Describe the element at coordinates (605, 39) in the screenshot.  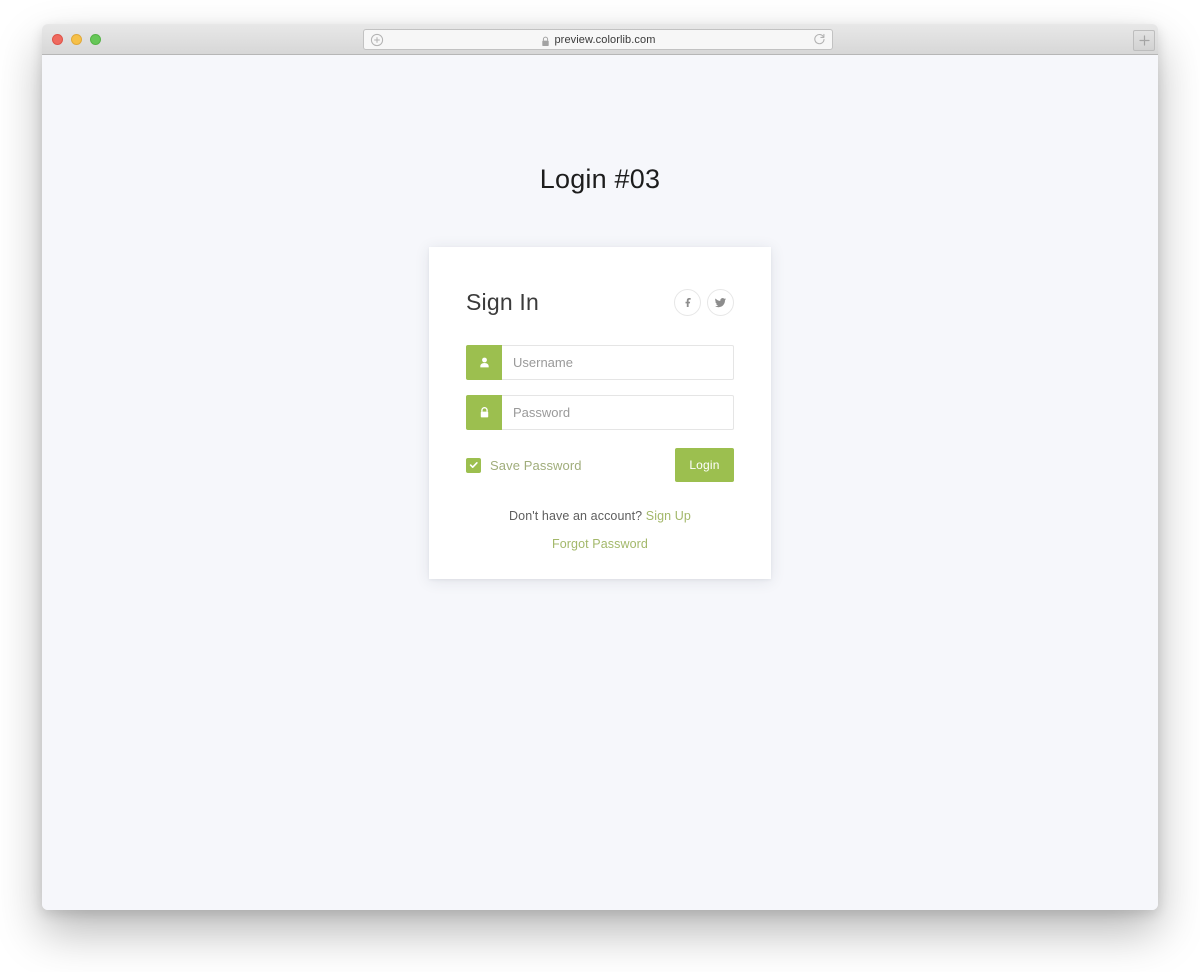
I see `url-text: preview.colorlib.com` at that location.